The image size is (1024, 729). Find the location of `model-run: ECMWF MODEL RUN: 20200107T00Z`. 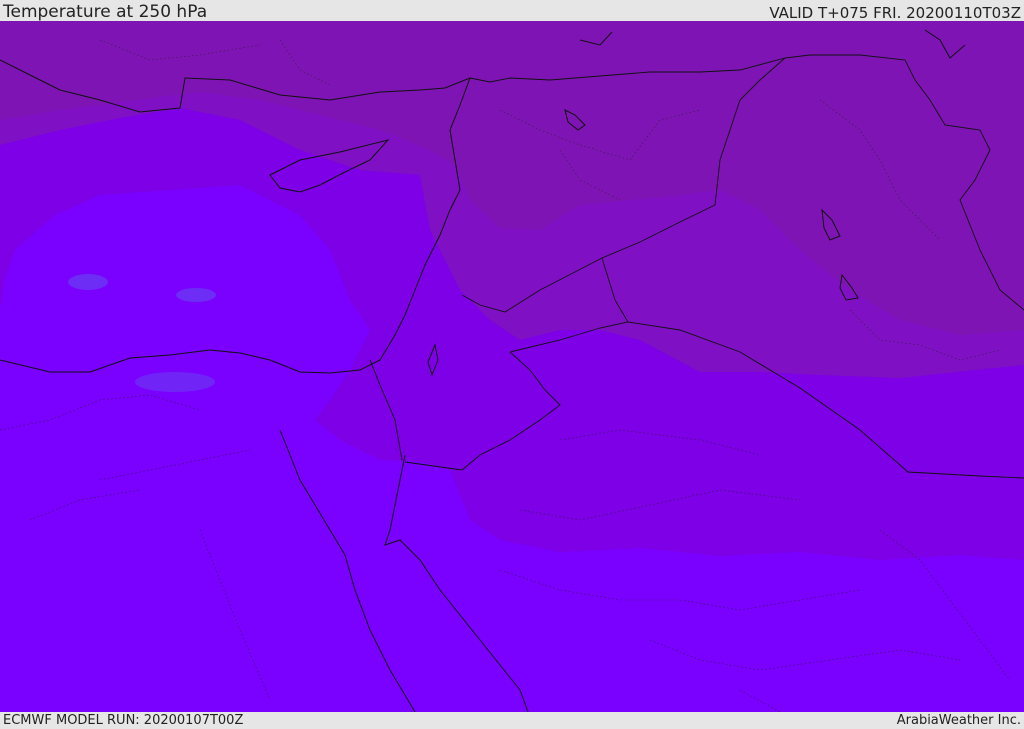

model-run: ECMWF MODEL RUN: 20200107T00Z is located at coordinates (123, 720).